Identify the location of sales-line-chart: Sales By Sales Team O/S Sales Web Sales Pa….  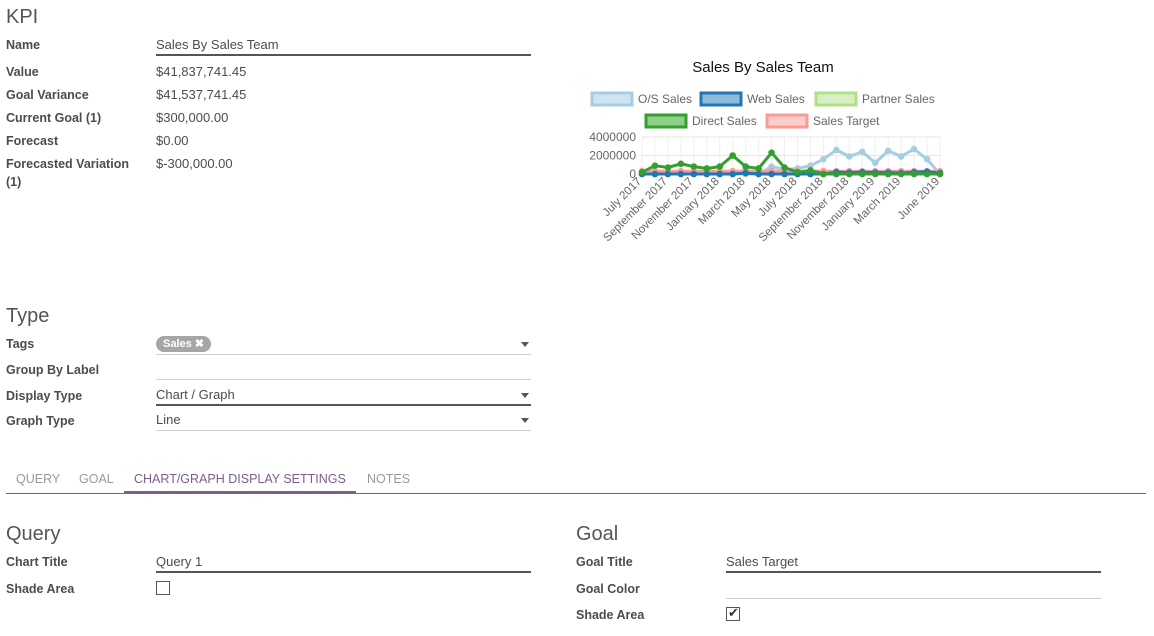
(766, 151).